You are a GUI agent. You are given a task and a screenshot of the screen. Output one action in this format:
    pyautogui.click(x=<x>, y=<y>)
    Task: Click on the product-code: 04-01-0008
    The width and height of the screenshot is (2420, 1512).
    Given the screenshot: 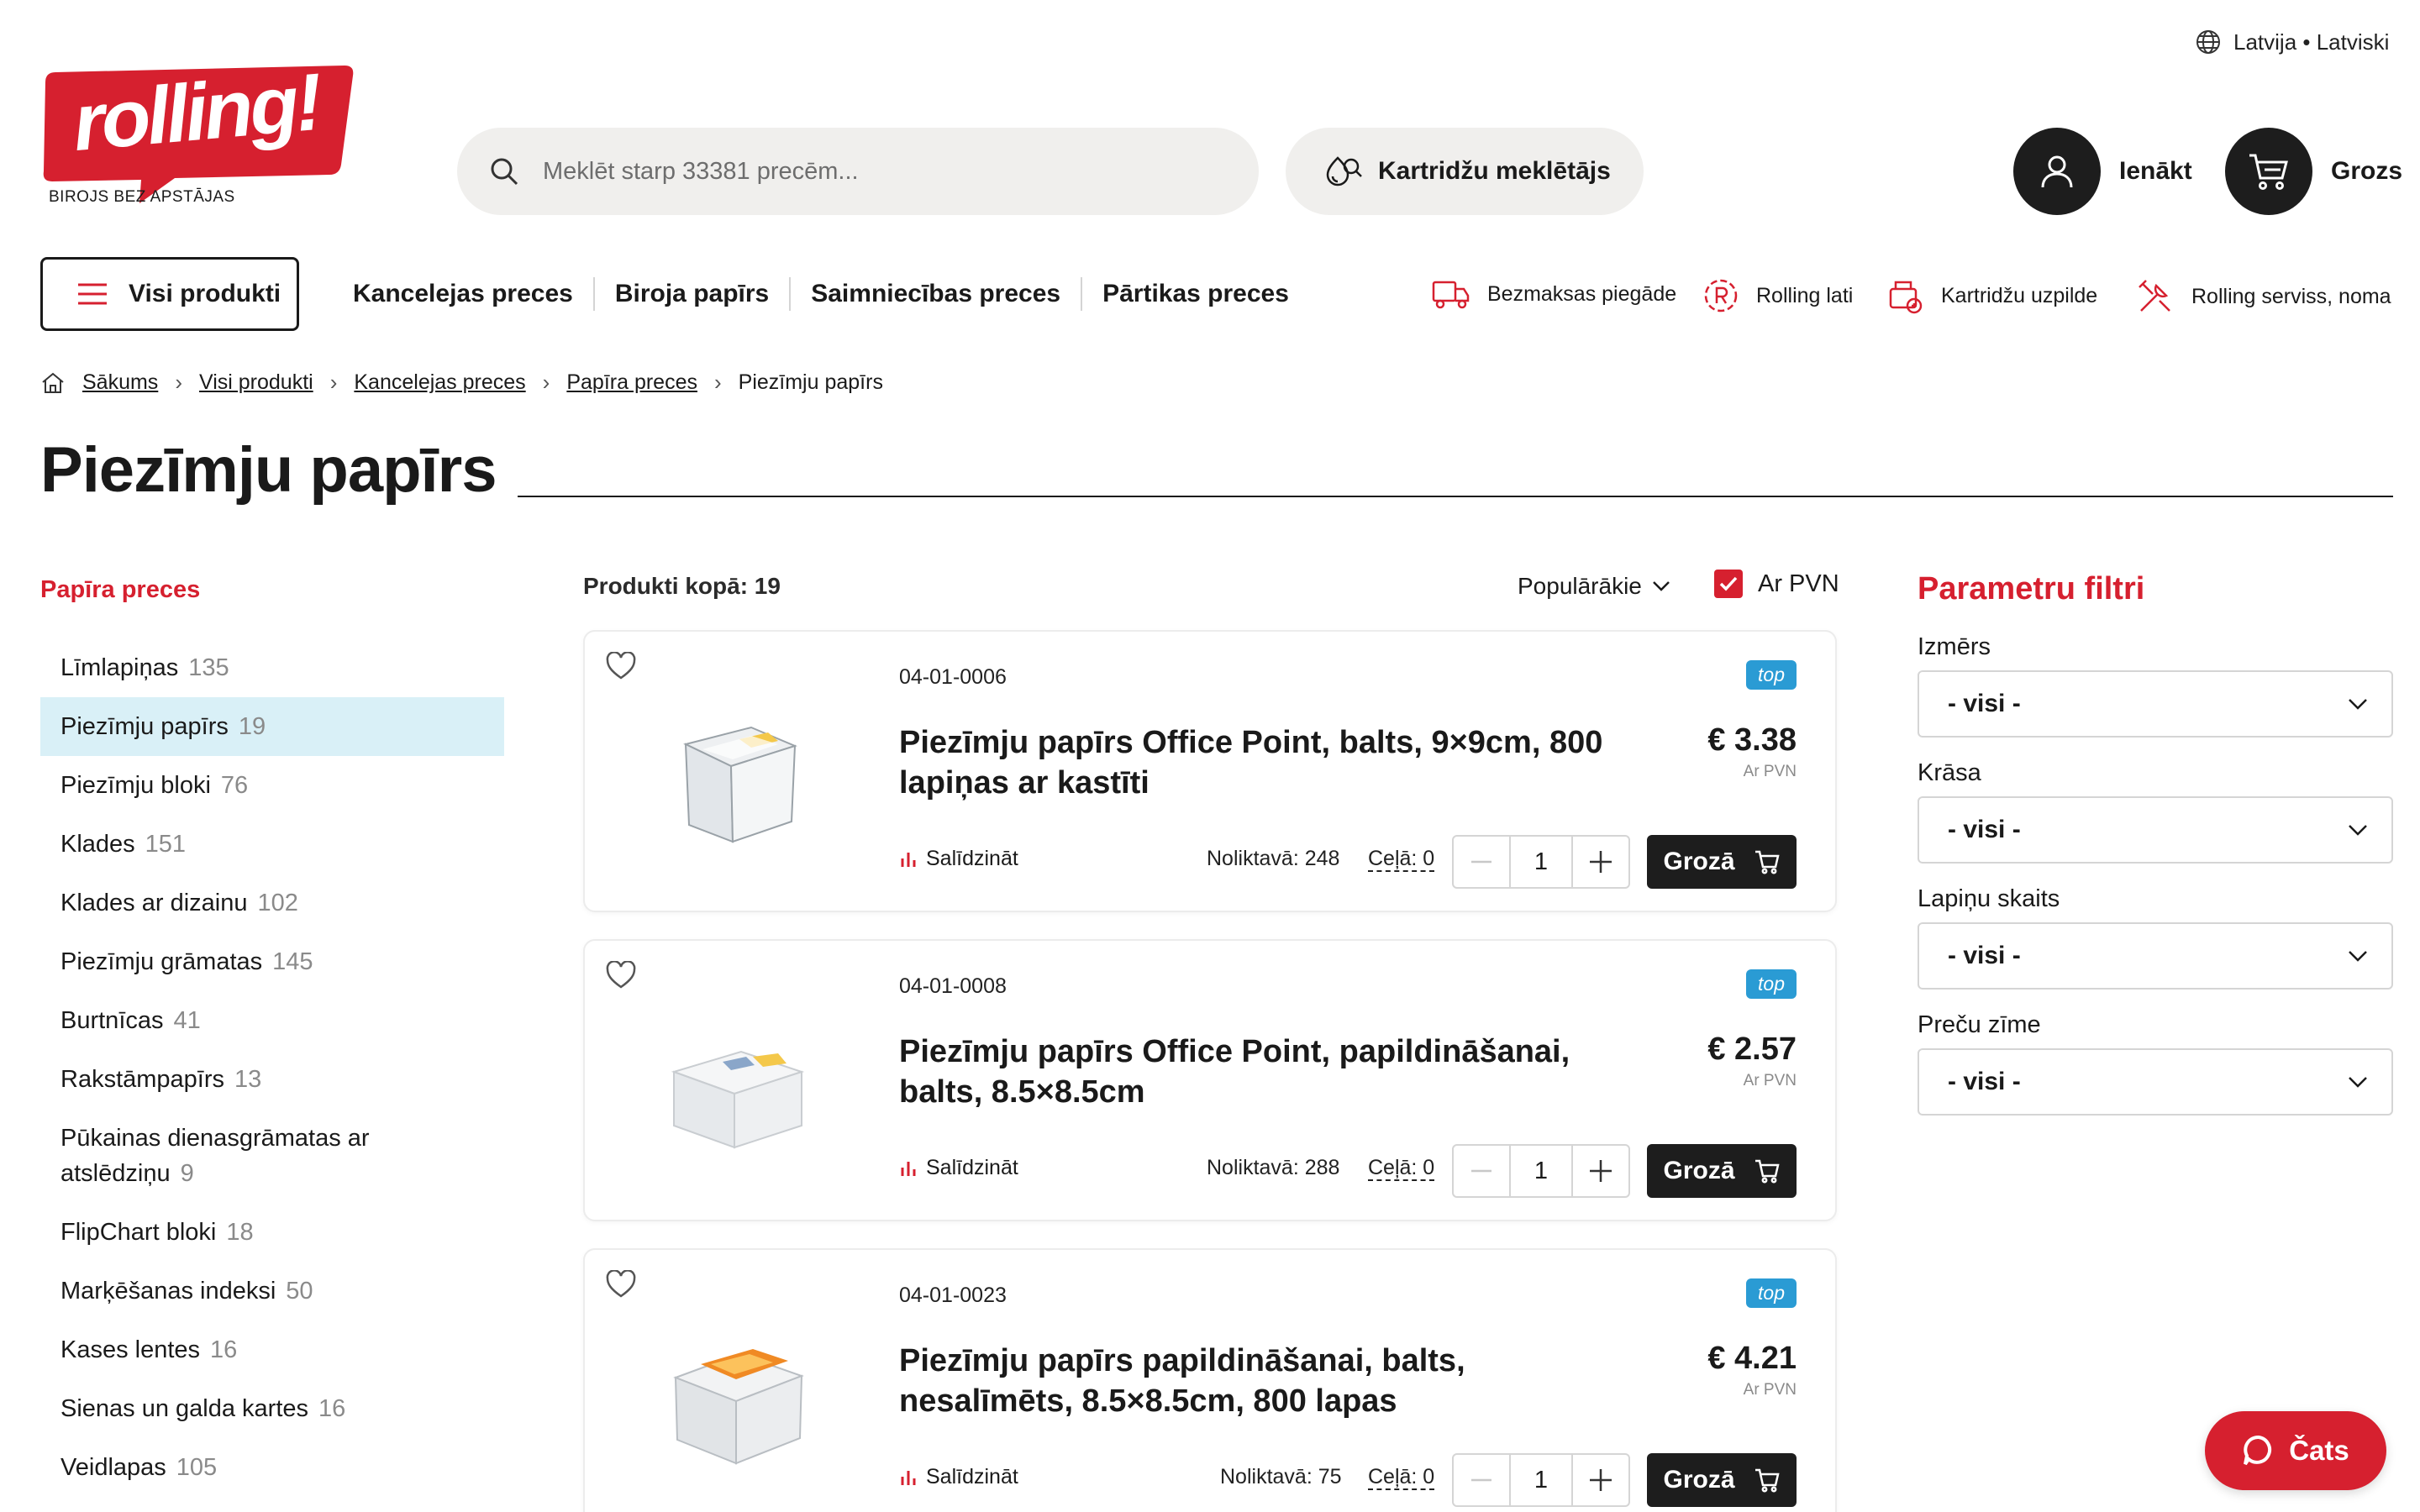 What is the action you would take?
    pyautogui.click(x=953, y=986)
    